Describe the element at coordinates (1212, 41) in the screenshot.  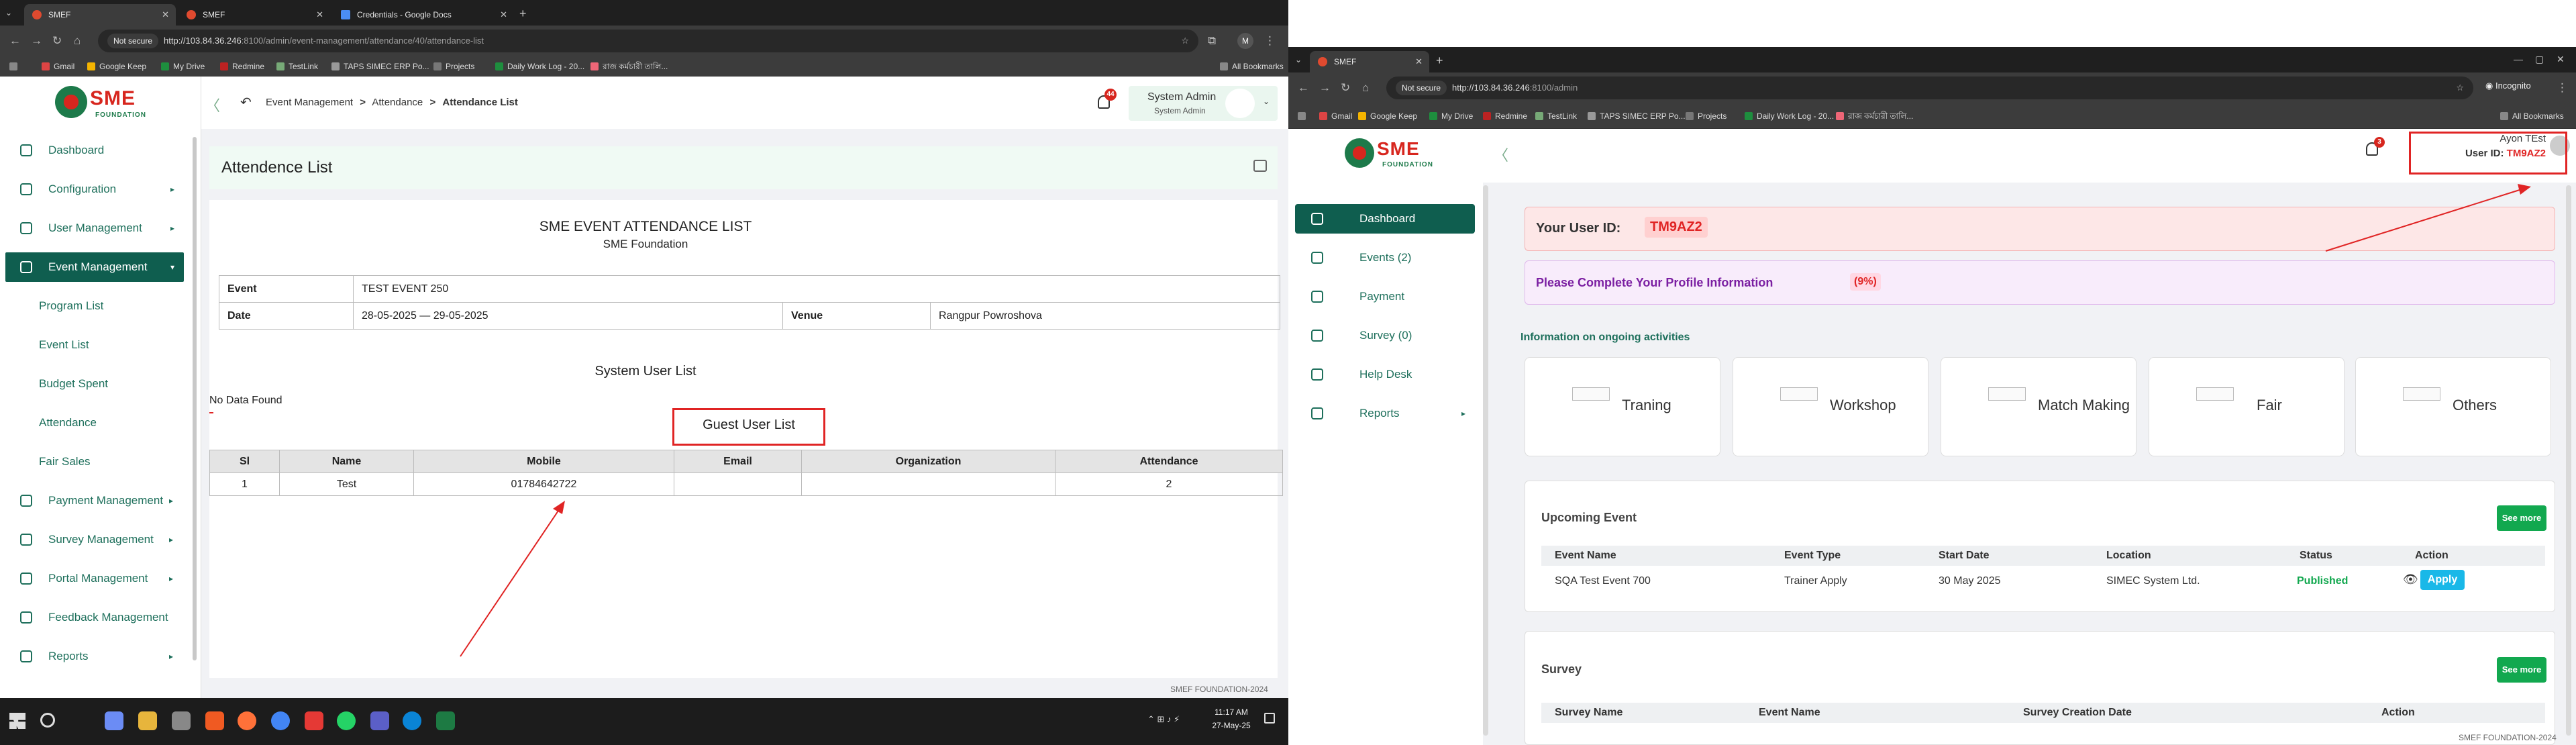
I see `extensions-icon: ⧉` at that location.